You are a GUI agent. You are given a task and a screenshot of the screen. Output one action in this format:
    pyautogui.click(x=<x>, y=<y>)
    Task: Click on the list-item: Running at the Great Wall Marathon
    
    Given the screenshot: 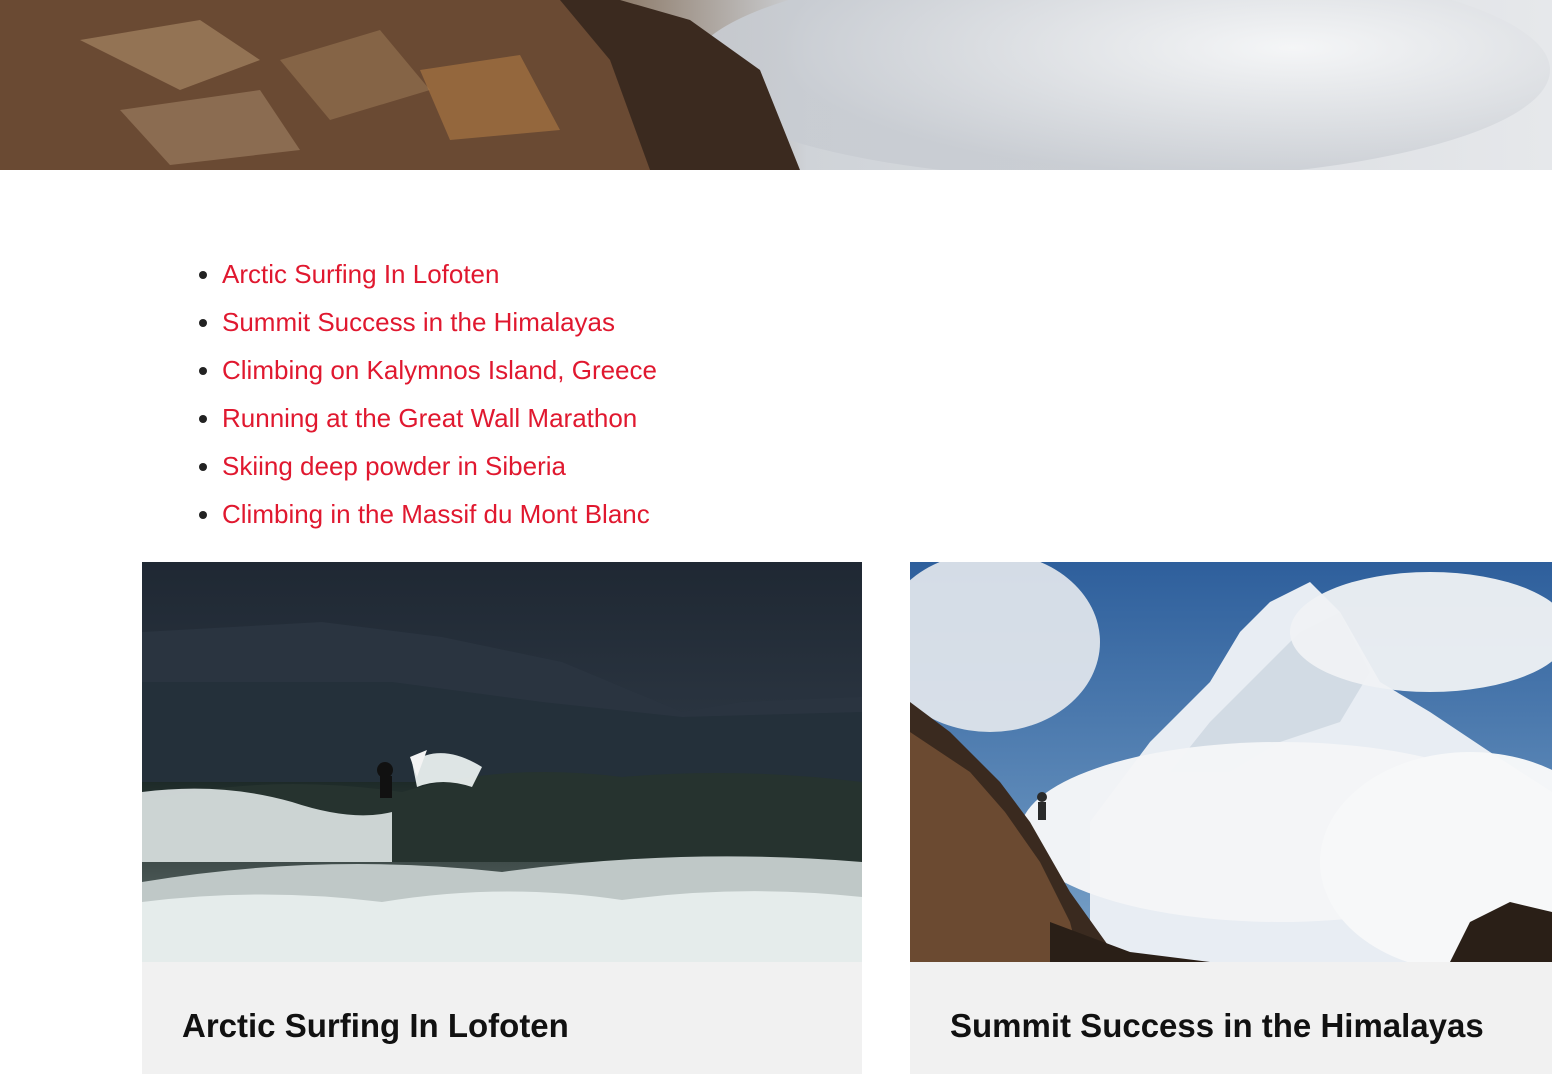 What is the action you would take?
    pyautogui.click(x=439, y=418)
    